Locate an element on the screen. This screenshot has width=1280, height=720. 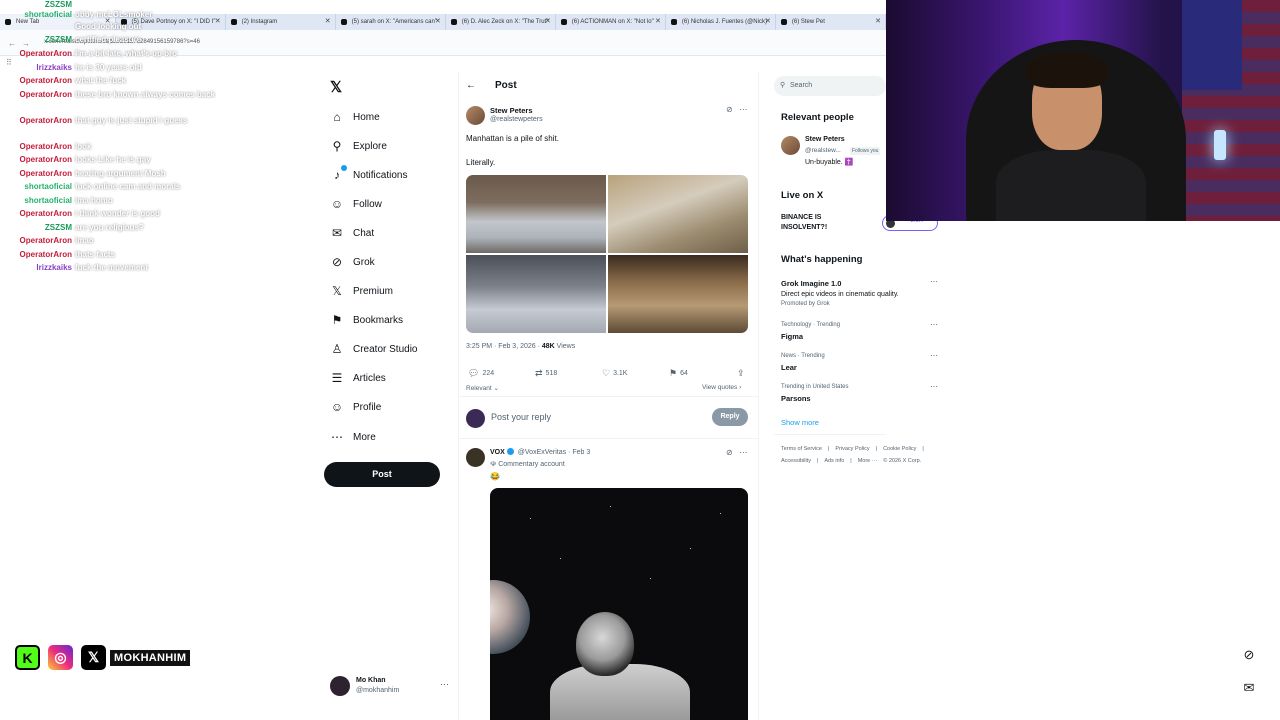
trend-title: Grok Imagine 1.0 is located at coordinates (811, 283).